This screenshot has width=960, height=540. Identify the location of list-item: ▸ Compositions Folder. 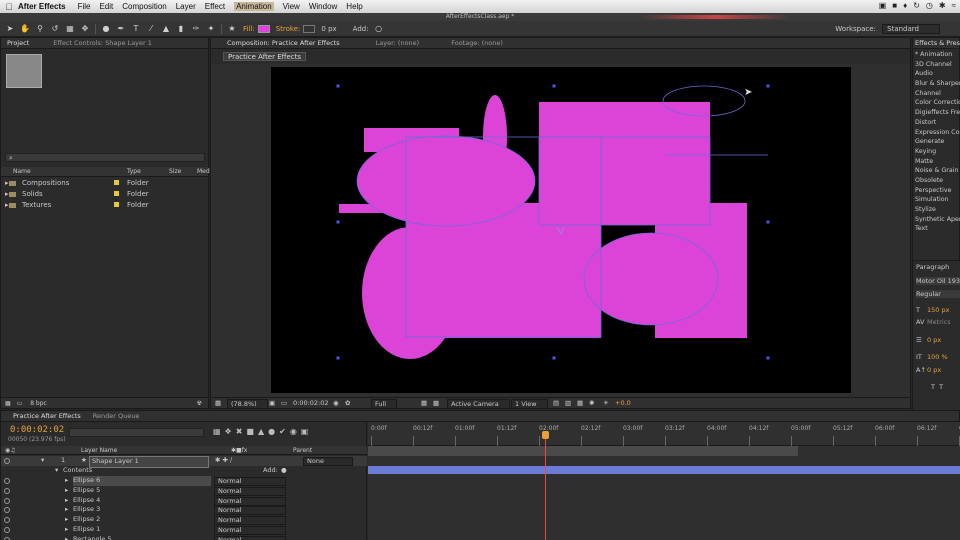
(104, 183).